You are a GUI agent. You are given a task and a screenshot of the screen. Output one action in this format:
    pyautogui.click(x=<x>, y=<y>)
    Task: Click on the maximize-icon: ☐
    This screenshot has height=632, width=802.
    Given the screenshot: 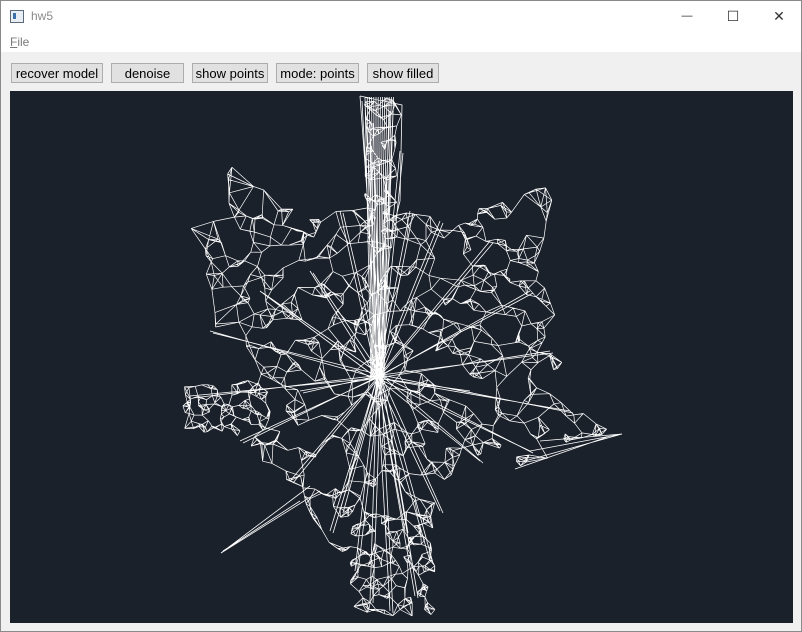 What is the action you would take?
    pyautogui.click(x=733, y=15)
    